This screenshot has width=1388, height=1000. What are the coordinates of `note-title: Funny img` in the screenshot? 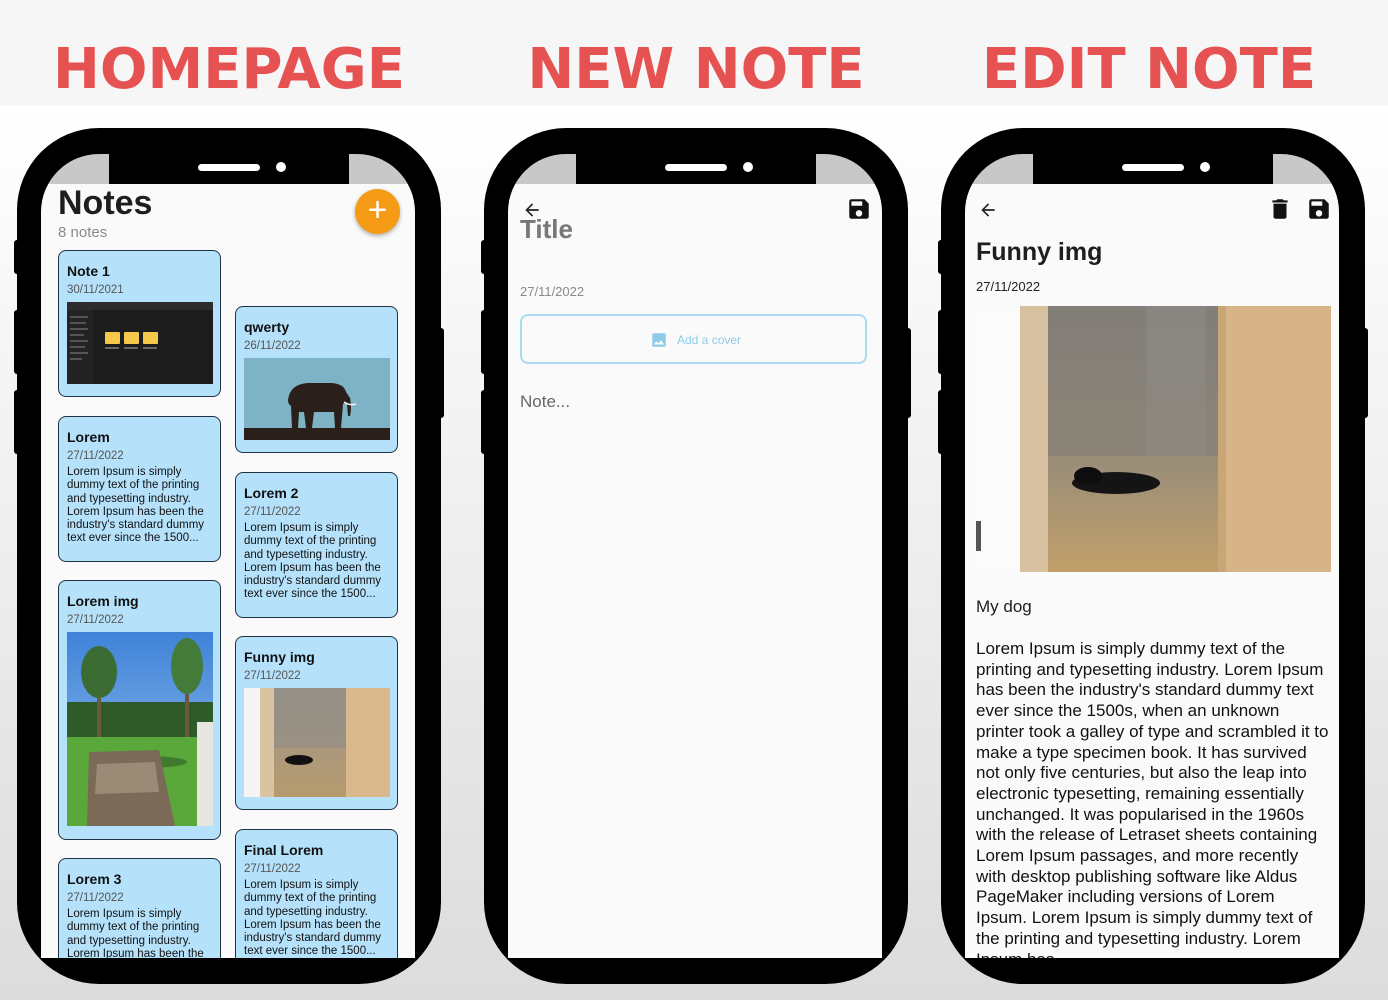 It's located at (1039, 252).